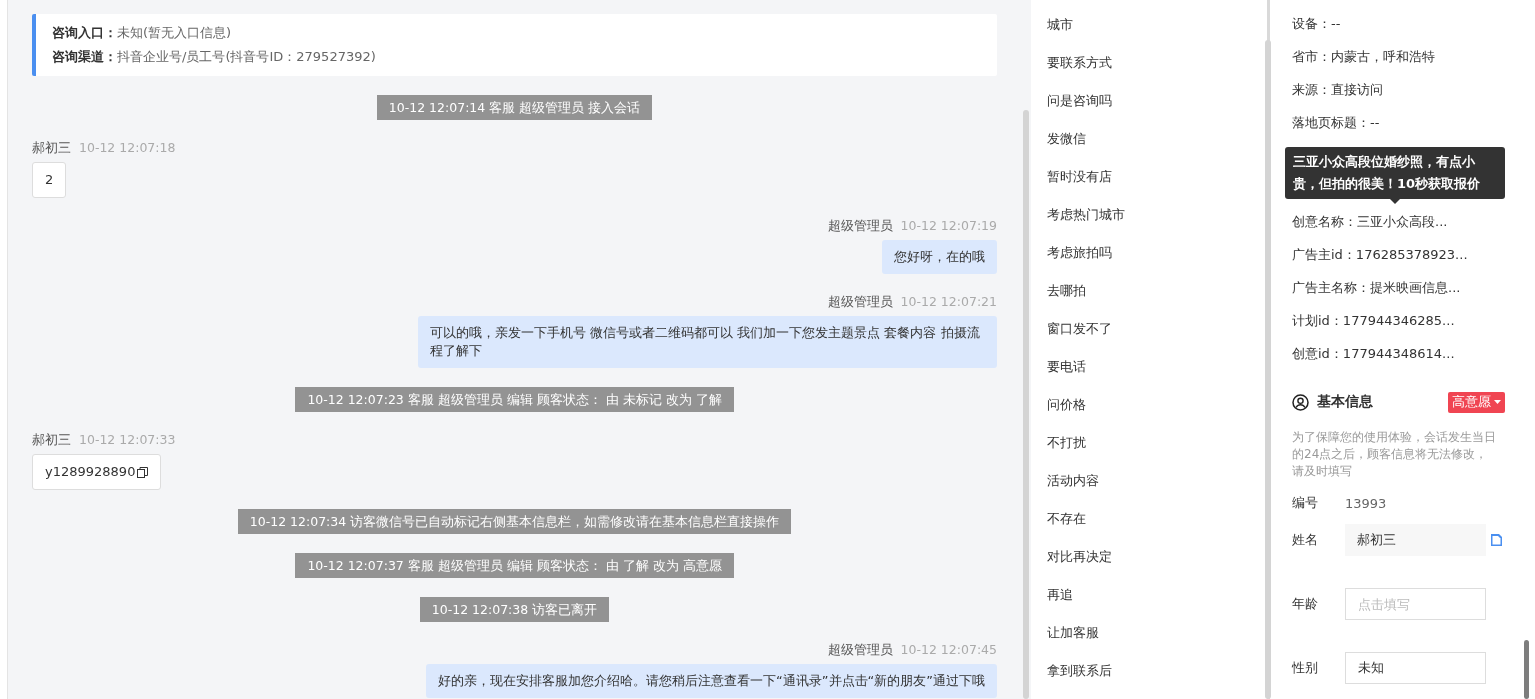  I want to click on message-time: 10-12 12:07:19, so click(948, 225).